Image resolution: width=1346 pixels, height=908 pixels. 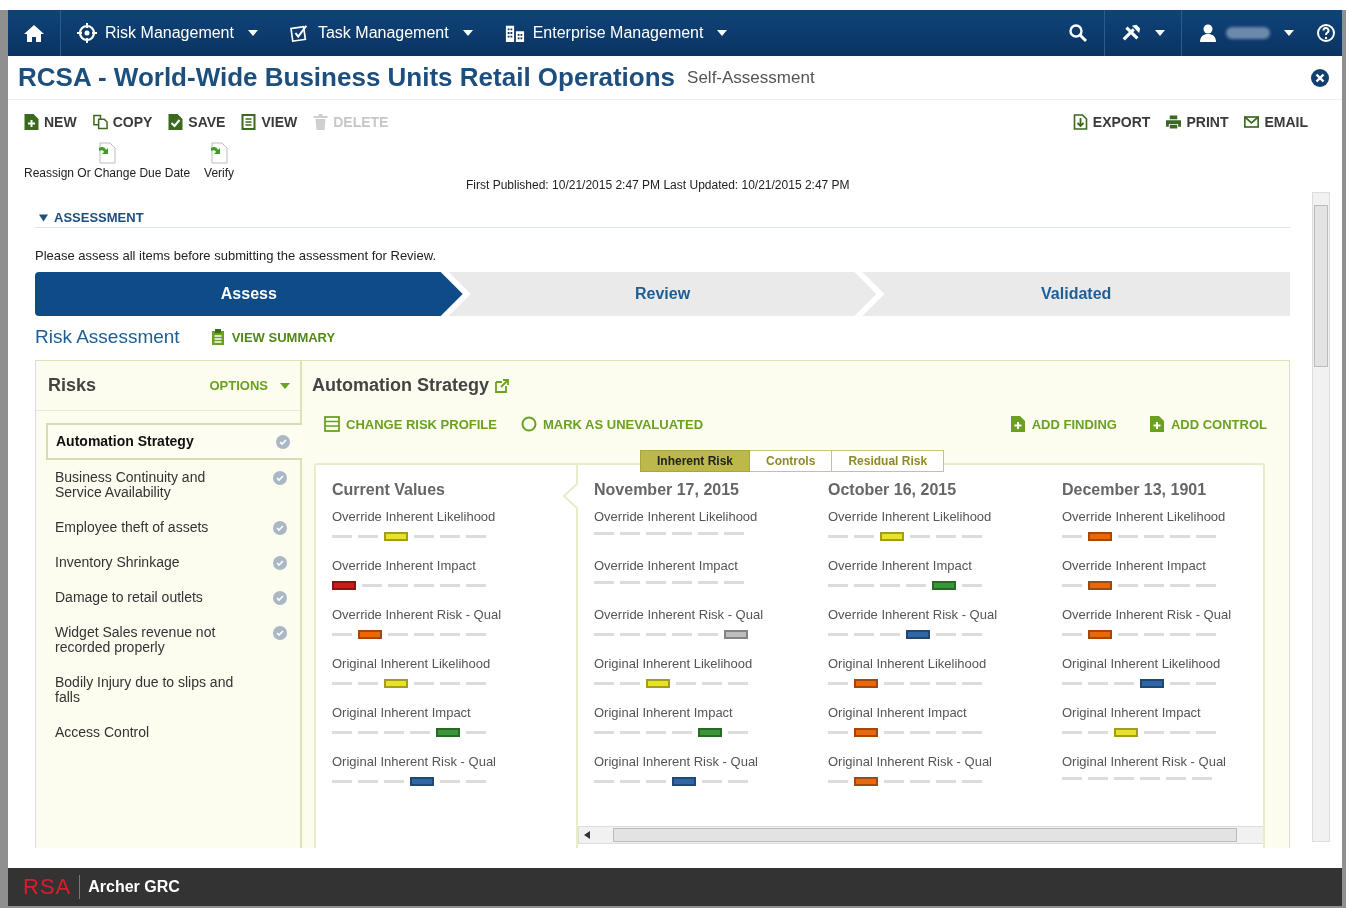 I want to click on toolbar-button: PRINT, so click(x=1197, y=122).